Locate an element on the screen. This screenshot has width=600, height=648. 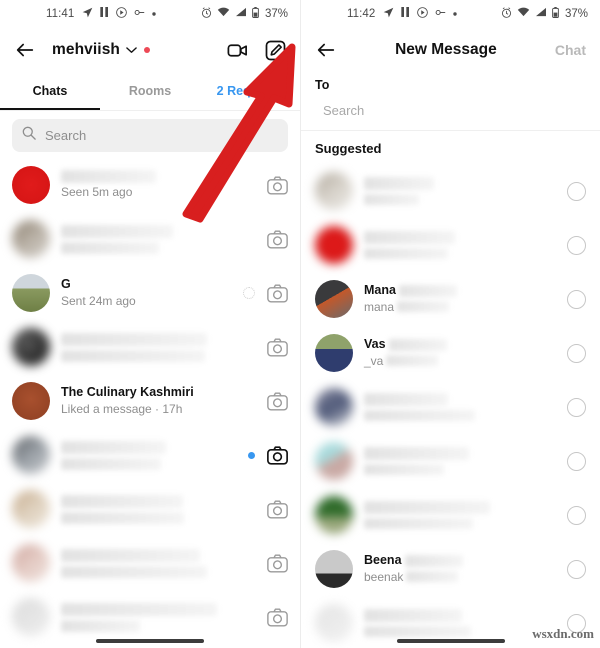
suggested-section-title: Suggested is located at coordinates (348, 148).